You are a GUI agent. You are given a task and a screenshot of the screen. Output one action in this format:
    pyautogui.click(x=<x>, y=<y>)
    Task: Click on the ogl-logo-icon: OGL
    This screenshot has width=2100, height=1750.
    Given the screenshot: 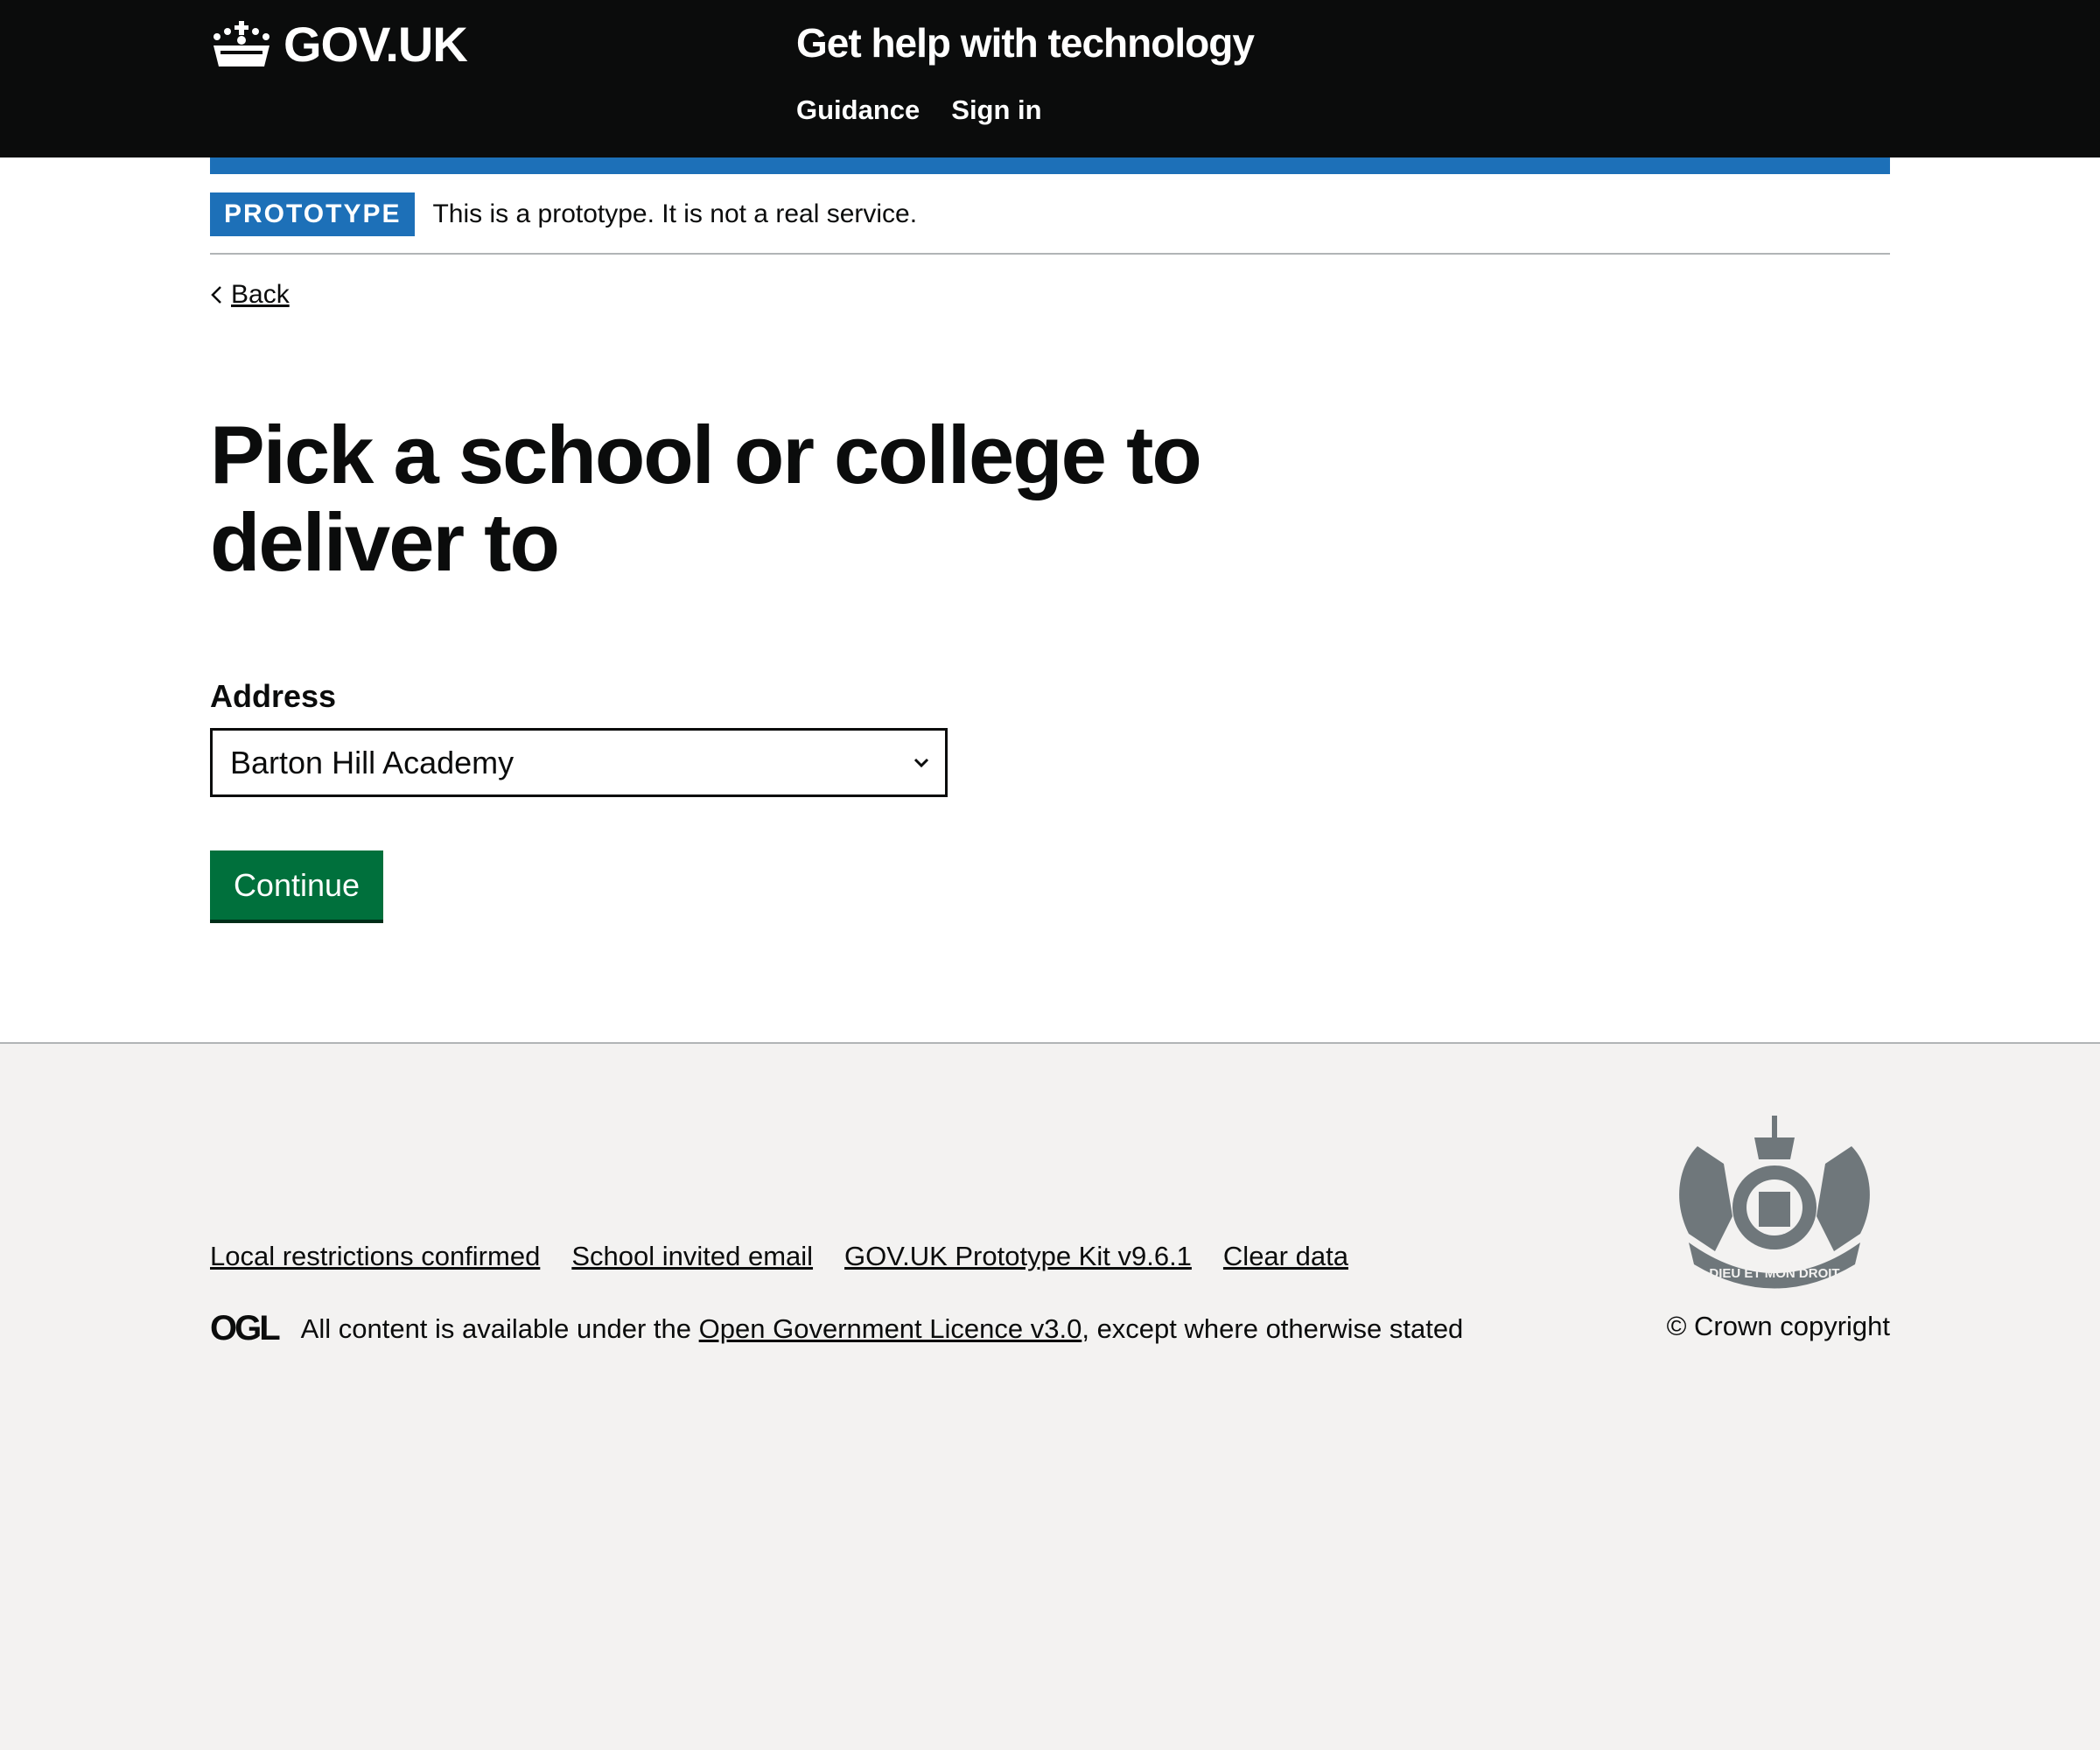 What is the action you would take?
    pyautogui.click(x=245, y=1328)
    